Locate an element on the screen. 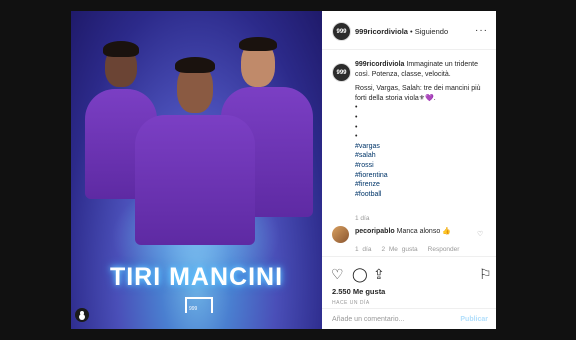 This screenshot has height=340, width=576. caption-time: 1 día is located at coordinates (362, 218).